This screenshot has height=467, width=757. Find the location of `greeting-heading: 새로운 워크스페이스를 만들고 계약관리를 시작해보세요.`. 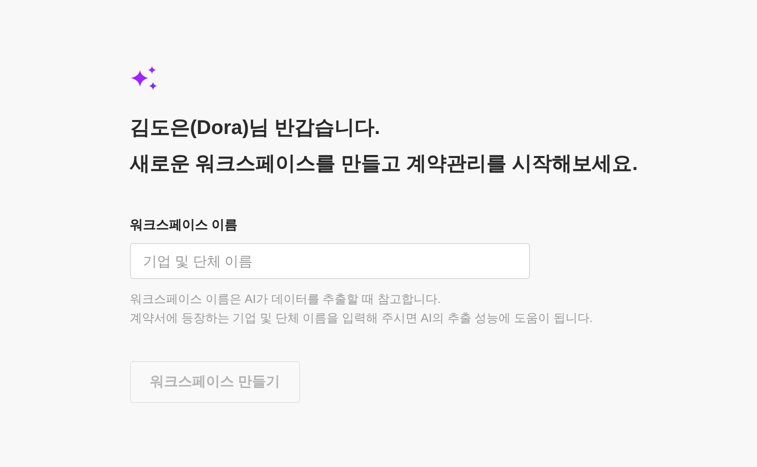

greeting-heading: 새로운 워크스페이스를 만들고 계약관리를 시작해보세요. is located at coordinates (384, 164).